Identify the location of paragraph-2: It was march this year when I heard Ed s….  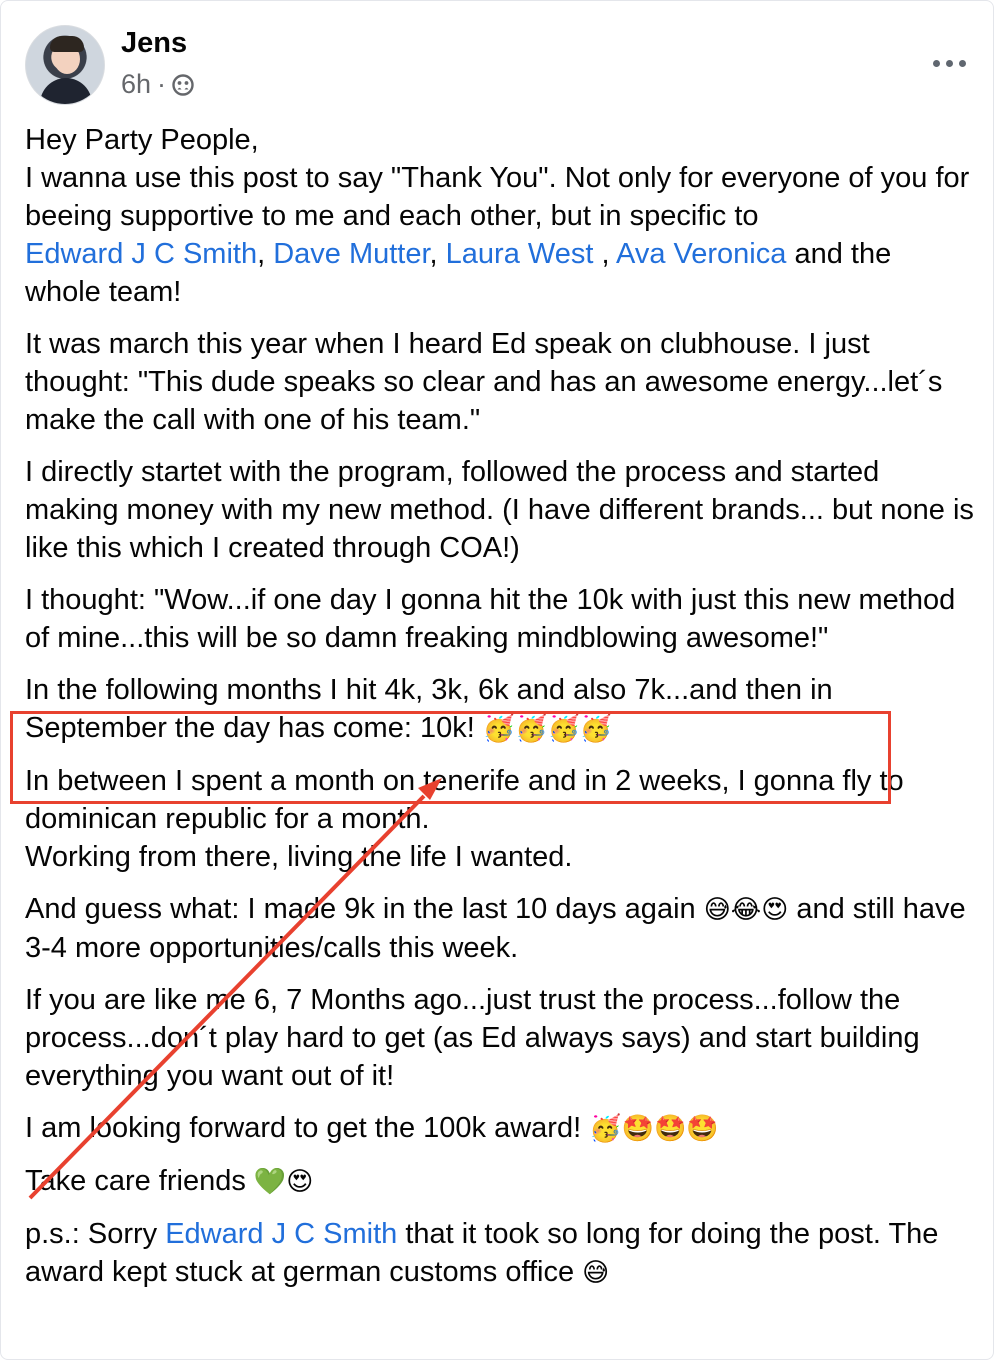
(484, 382).